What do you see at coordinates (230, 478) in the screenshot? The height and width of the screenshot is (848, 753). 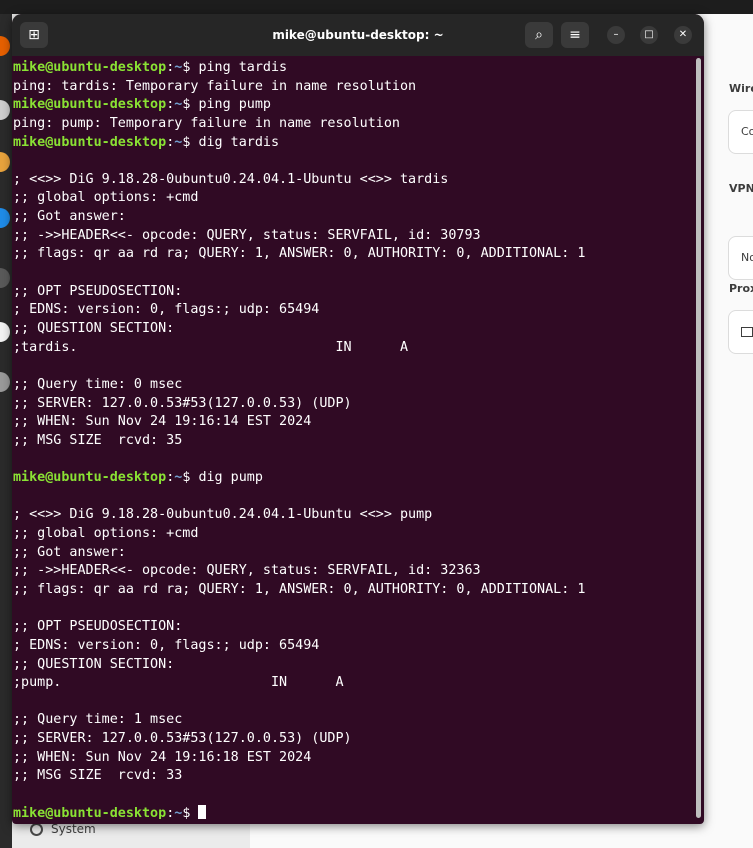 I see `command-text: dig pump` at bounding box center [230, 478].